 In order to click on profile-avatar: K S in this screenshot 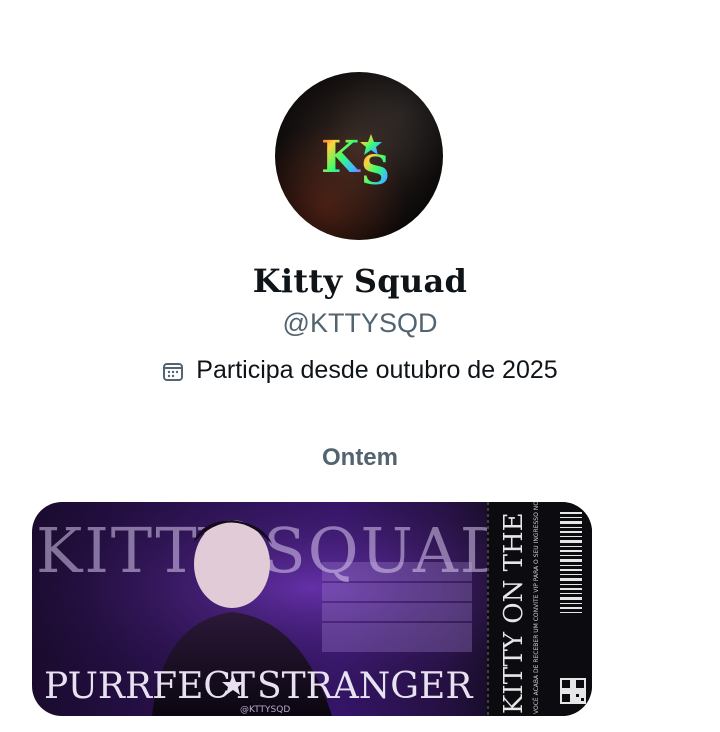, I will do `click(359, 156)`.